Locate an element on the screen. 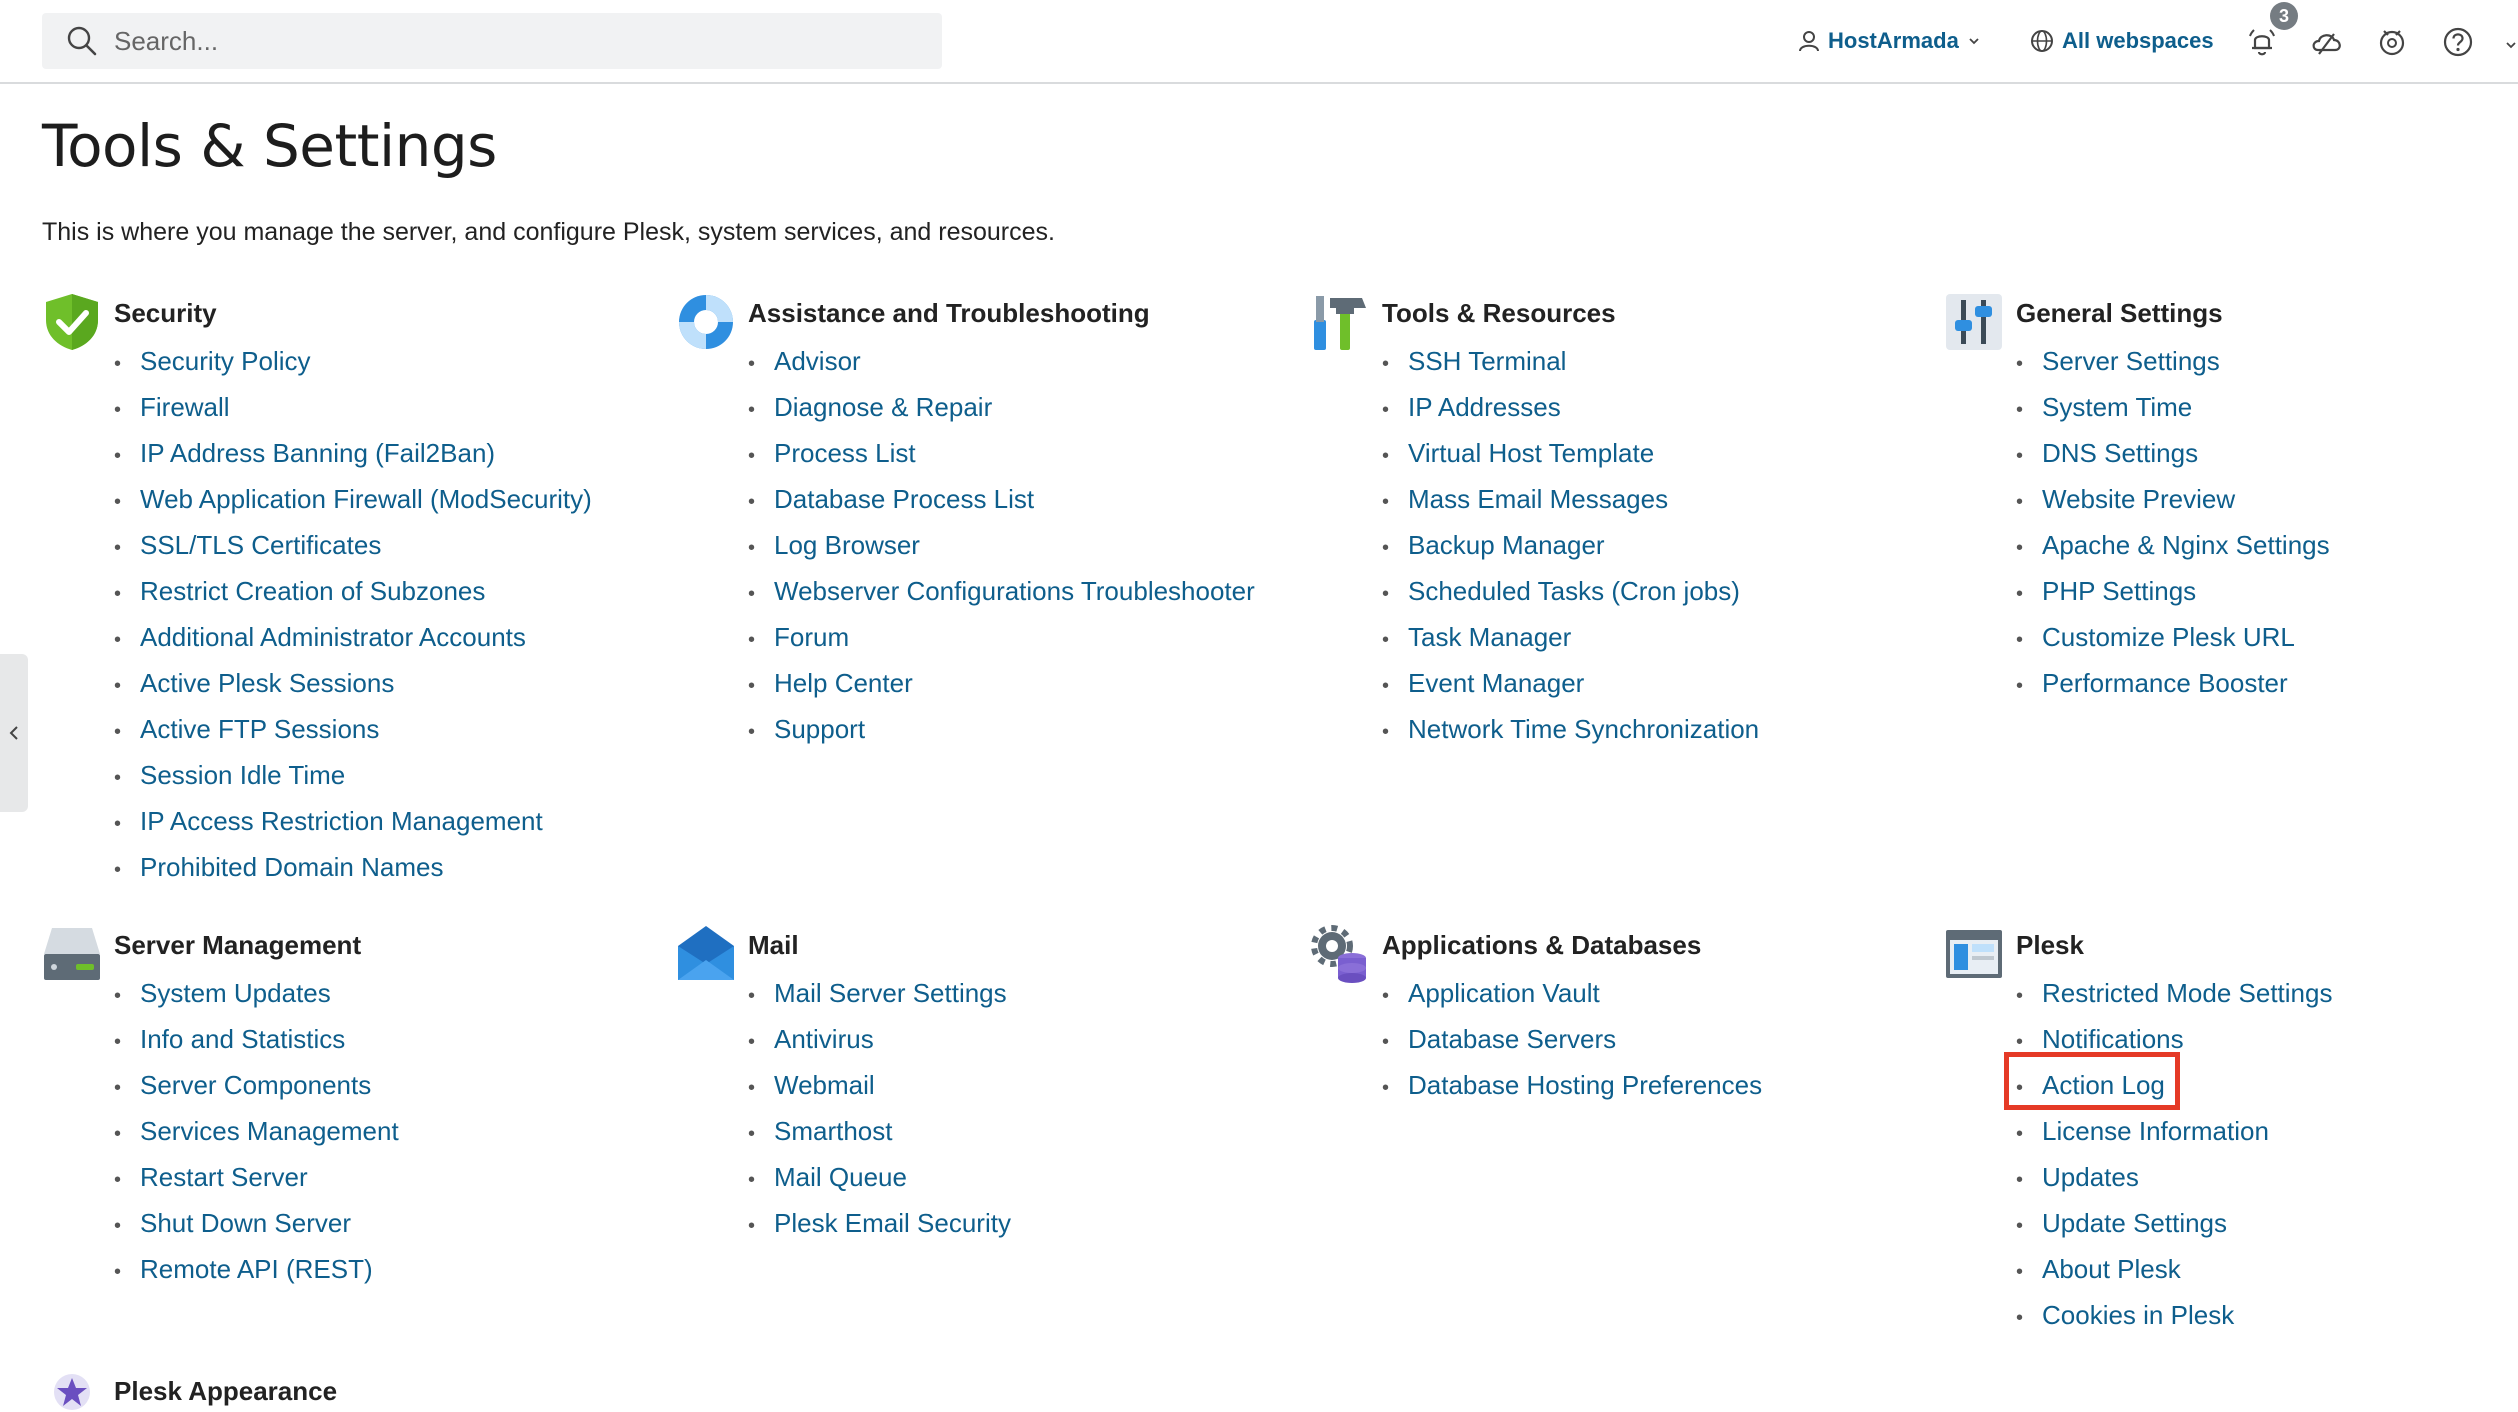 Image resolution: width=2518 pixels, height=1412 pixels. list-item: Security Policy is located at coordinates (353, 361).